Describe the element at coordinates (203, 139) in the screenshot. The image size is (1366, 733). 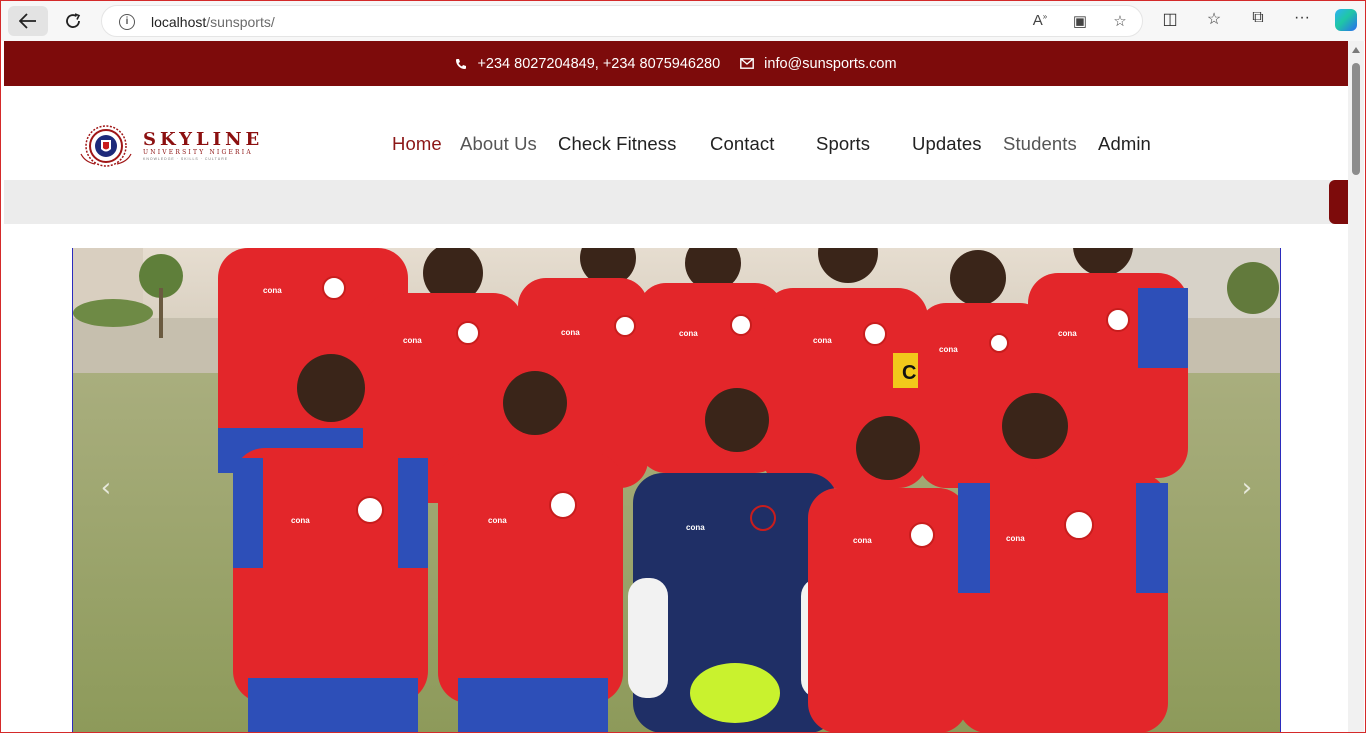
I see `logo-title: SKYLINE` at that location.